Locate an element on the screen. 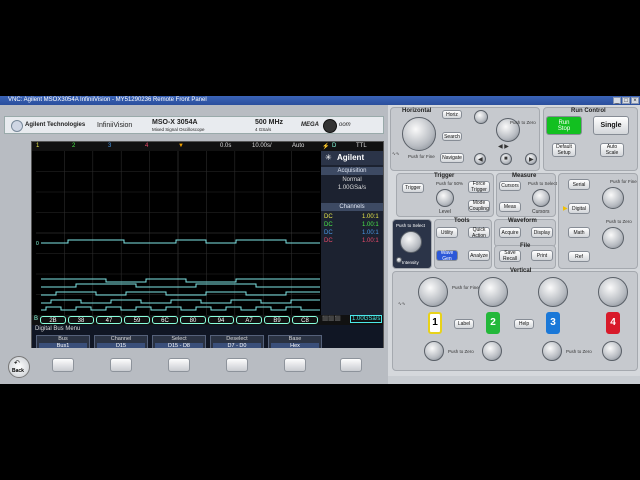 The image size is (640, 480). auto-scale-button: Auto Scale is located at coordinates (612, 150).